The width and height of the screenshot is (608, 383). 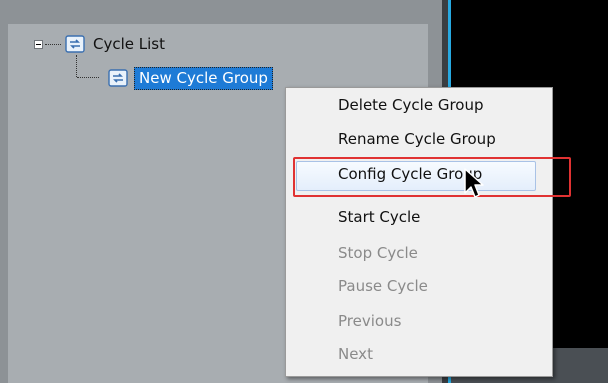 What do you see at coordinates (432, 177) in the screenshot?
I see `highlight-outline` at bounding box center [432, 177].